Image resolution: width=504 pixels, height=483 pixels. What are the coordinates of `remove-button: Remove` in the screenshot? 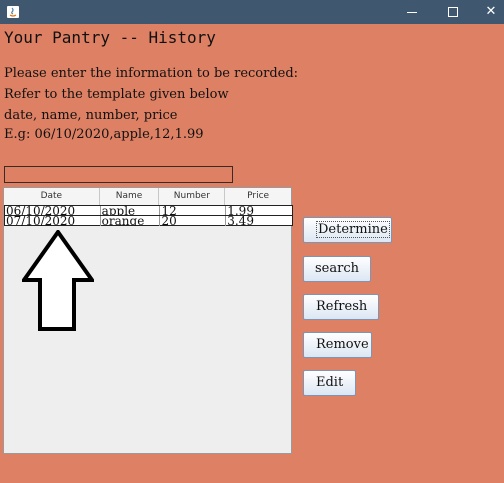 It's located at (337, 345).